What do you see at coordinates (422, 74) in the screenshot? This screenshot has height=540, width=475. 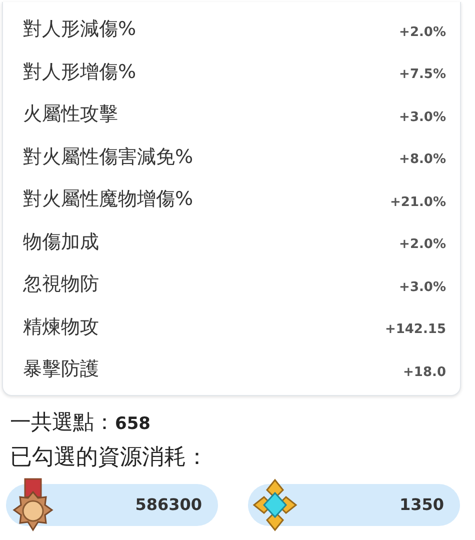 I see `stat-value: +7.5%` at bounding box center [422, 74].